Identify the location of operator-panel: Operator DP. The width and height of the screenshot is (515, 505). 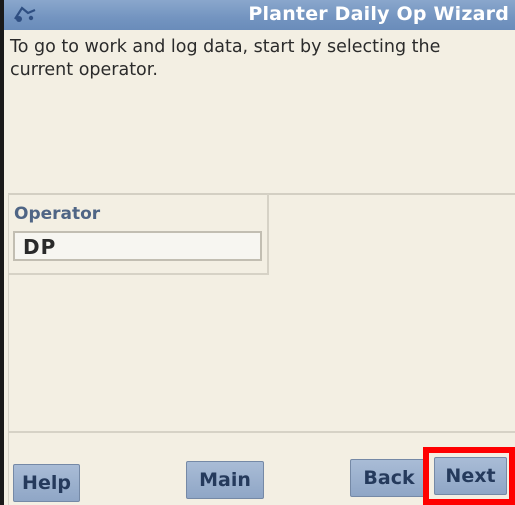
(138, 234).